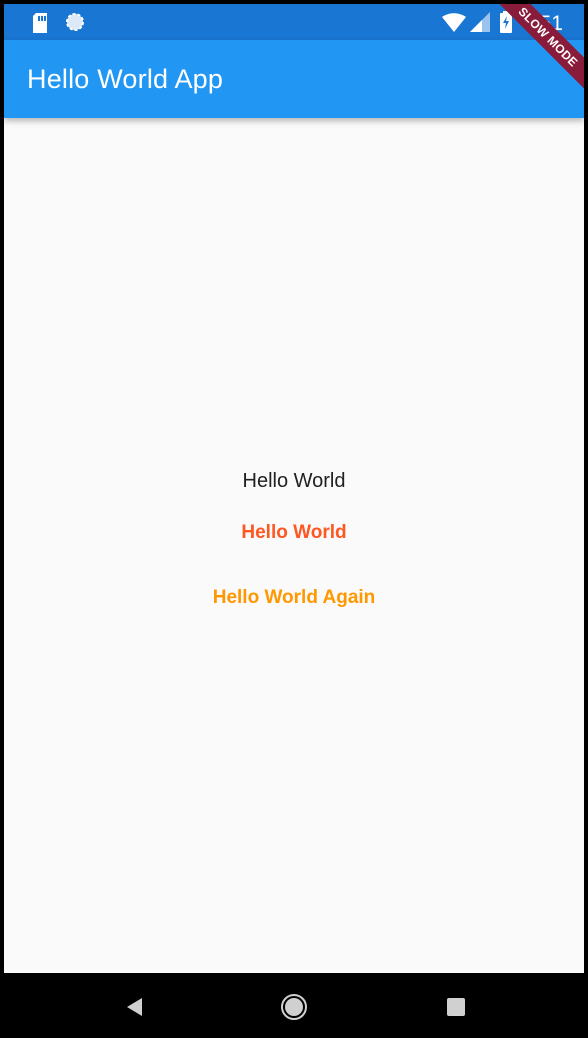 This screenshot has height=1038, width=588. I want to click on home-icon, so click(294, 1007).